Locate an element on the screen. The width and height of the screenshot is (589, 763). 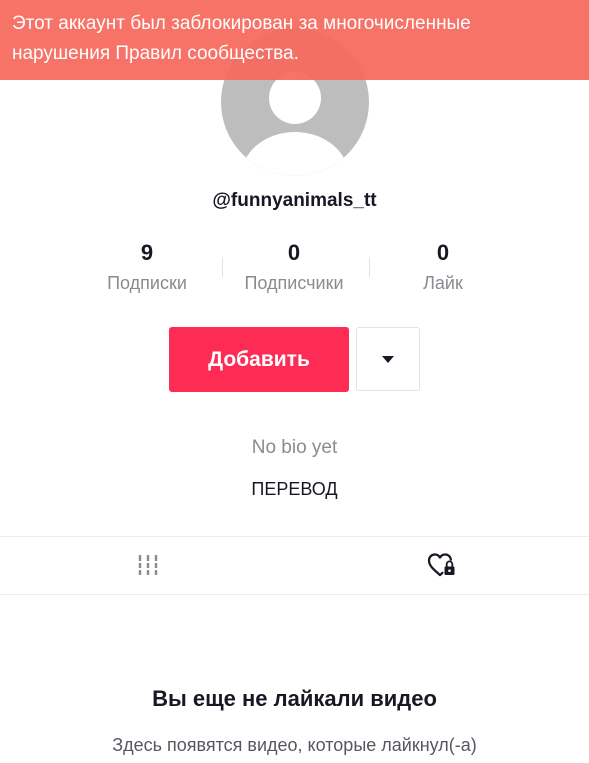
likes-count: 0 is located at coordinates (443, 252).